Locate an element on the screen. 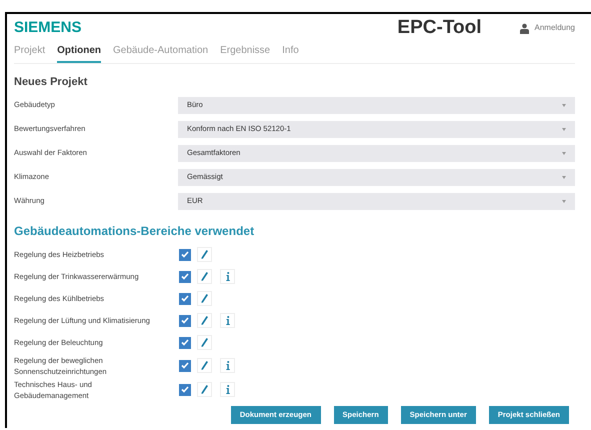 The width and height of the screenshot is (591, 430). tab: Optionen is located at coordinates (79, 53).